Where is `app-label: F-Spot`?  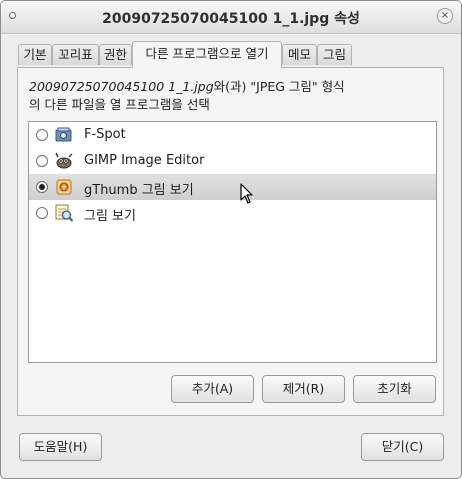 app-label: F-Spot is located at coordinates (105, 134).